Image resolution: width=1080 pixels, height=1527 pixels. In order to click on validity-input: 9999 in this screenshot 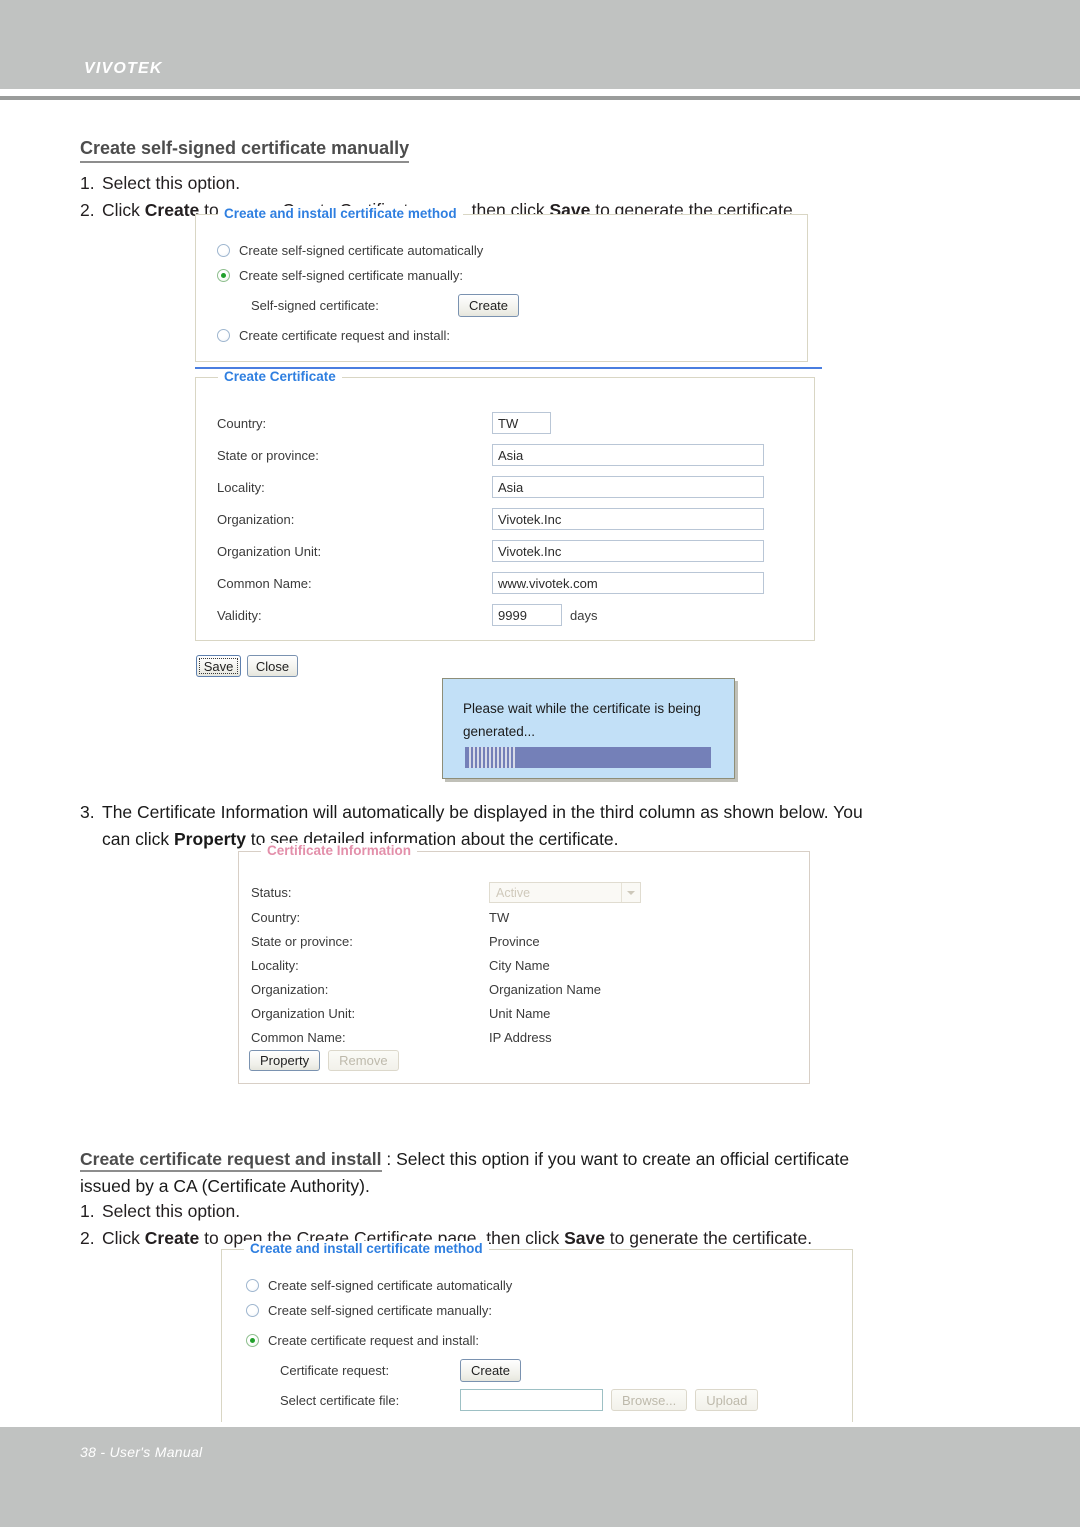, I will do `click(527, 615)`.